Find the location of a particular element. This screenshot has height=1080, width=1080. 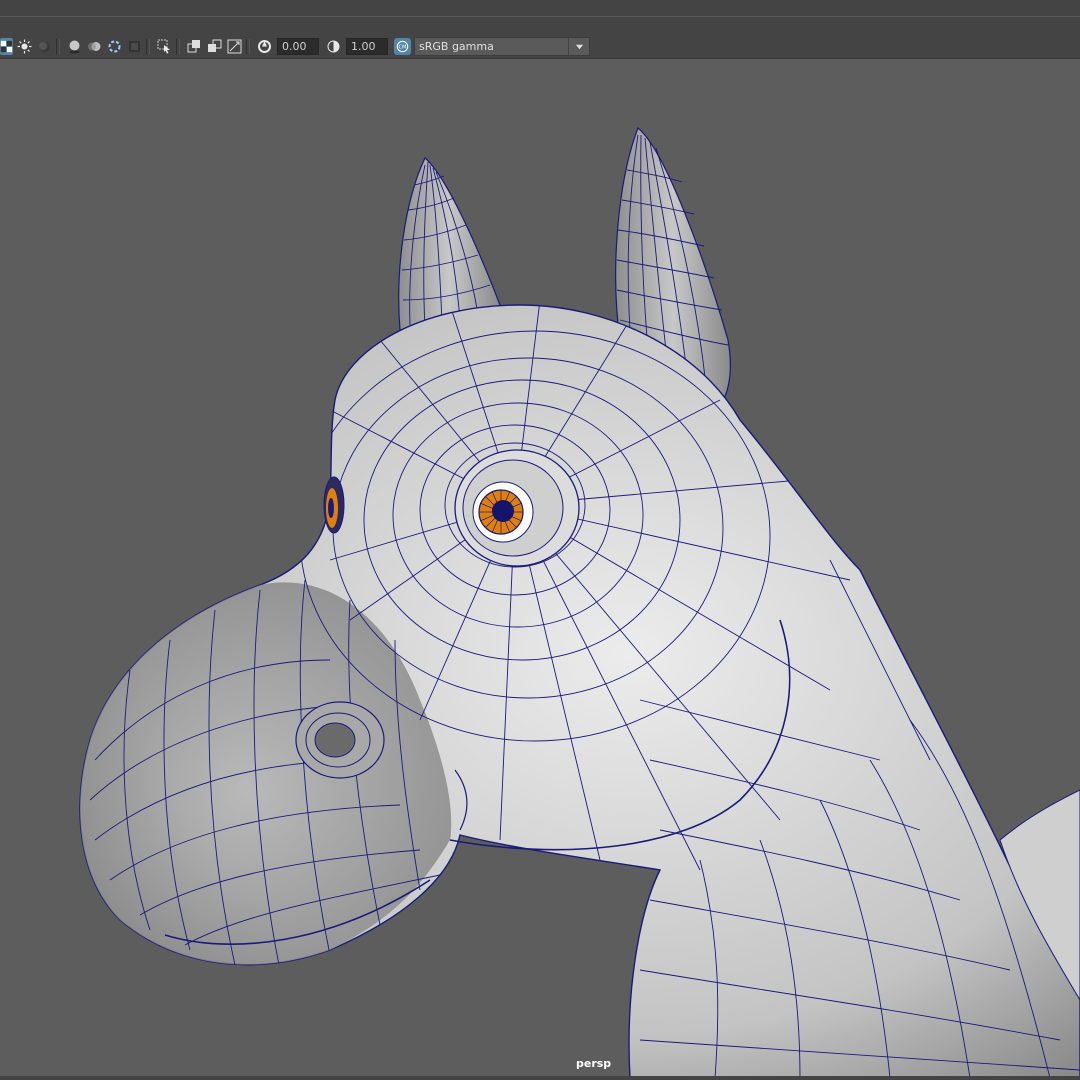

xray-joints-icon is located at coordinates (234, 46).